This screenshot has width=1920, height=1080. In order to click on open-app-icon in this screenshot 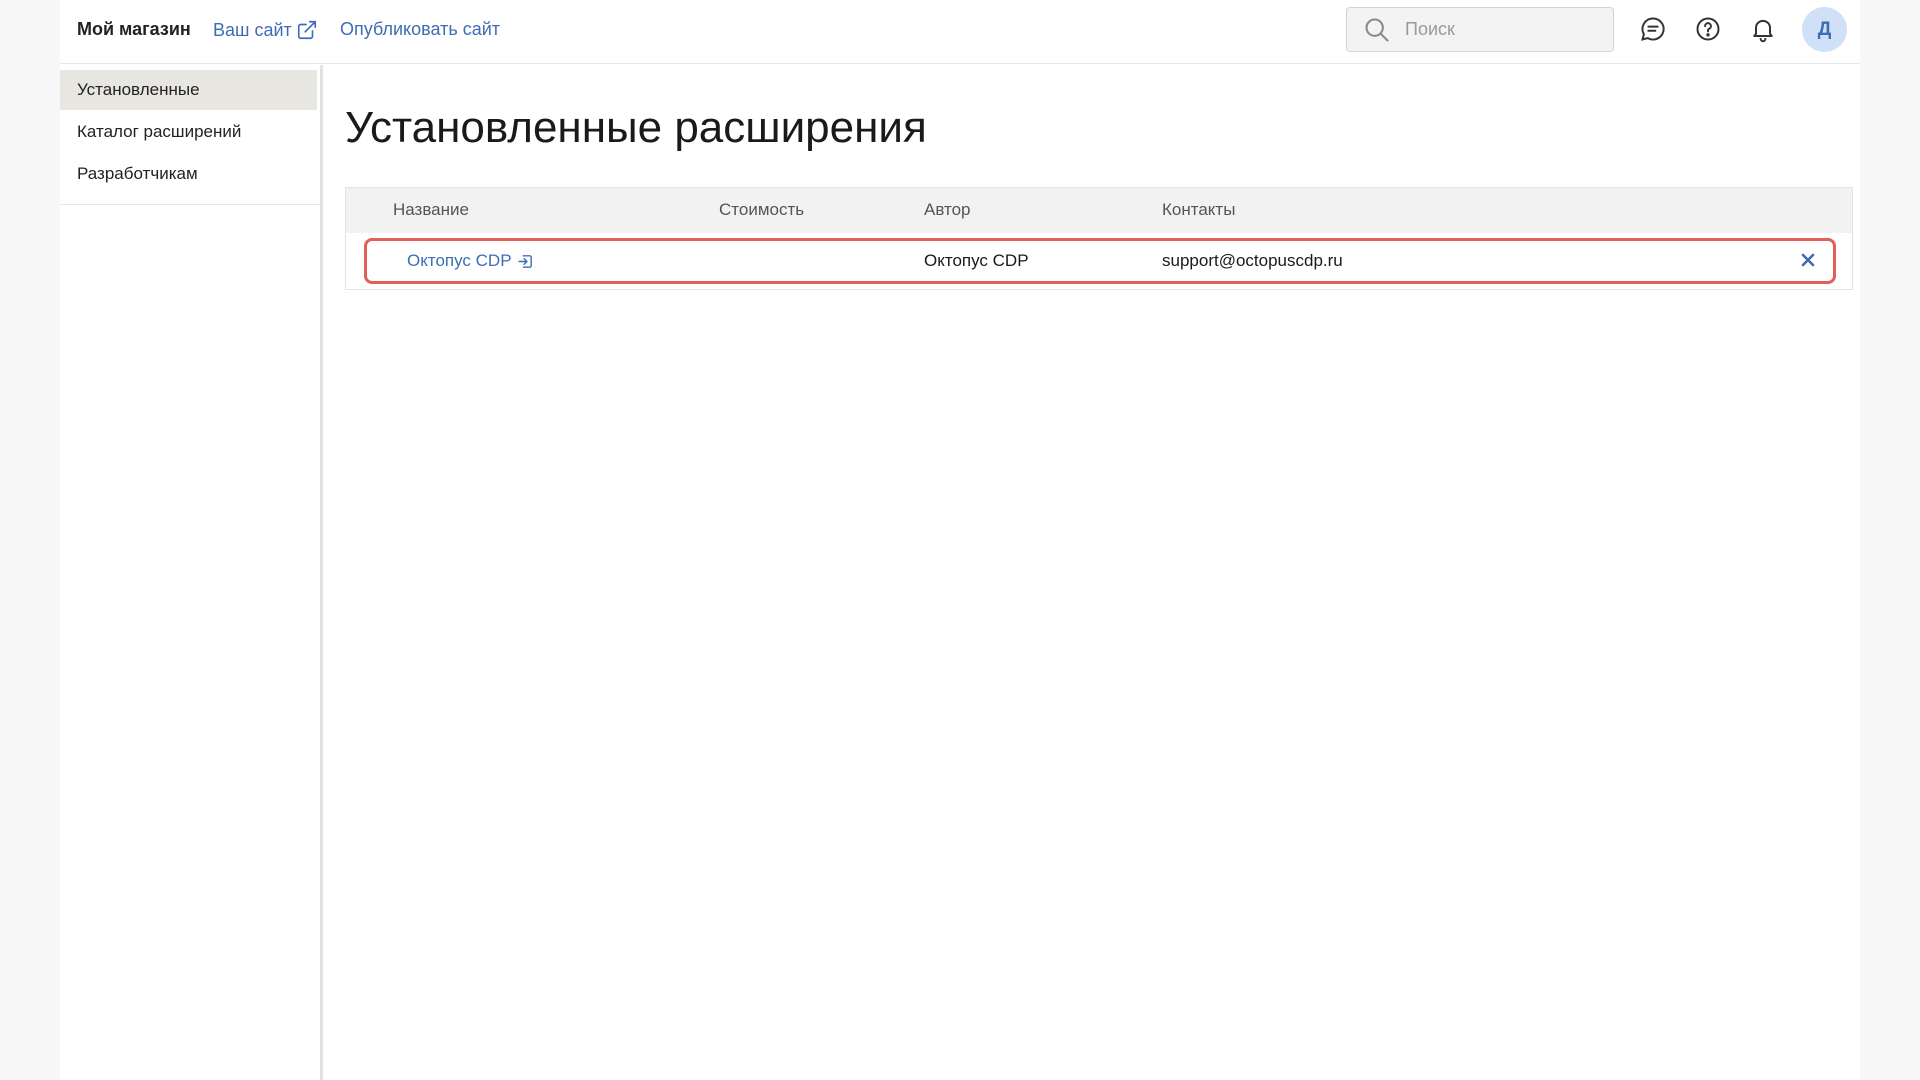, I will do `click(524, 261)`.